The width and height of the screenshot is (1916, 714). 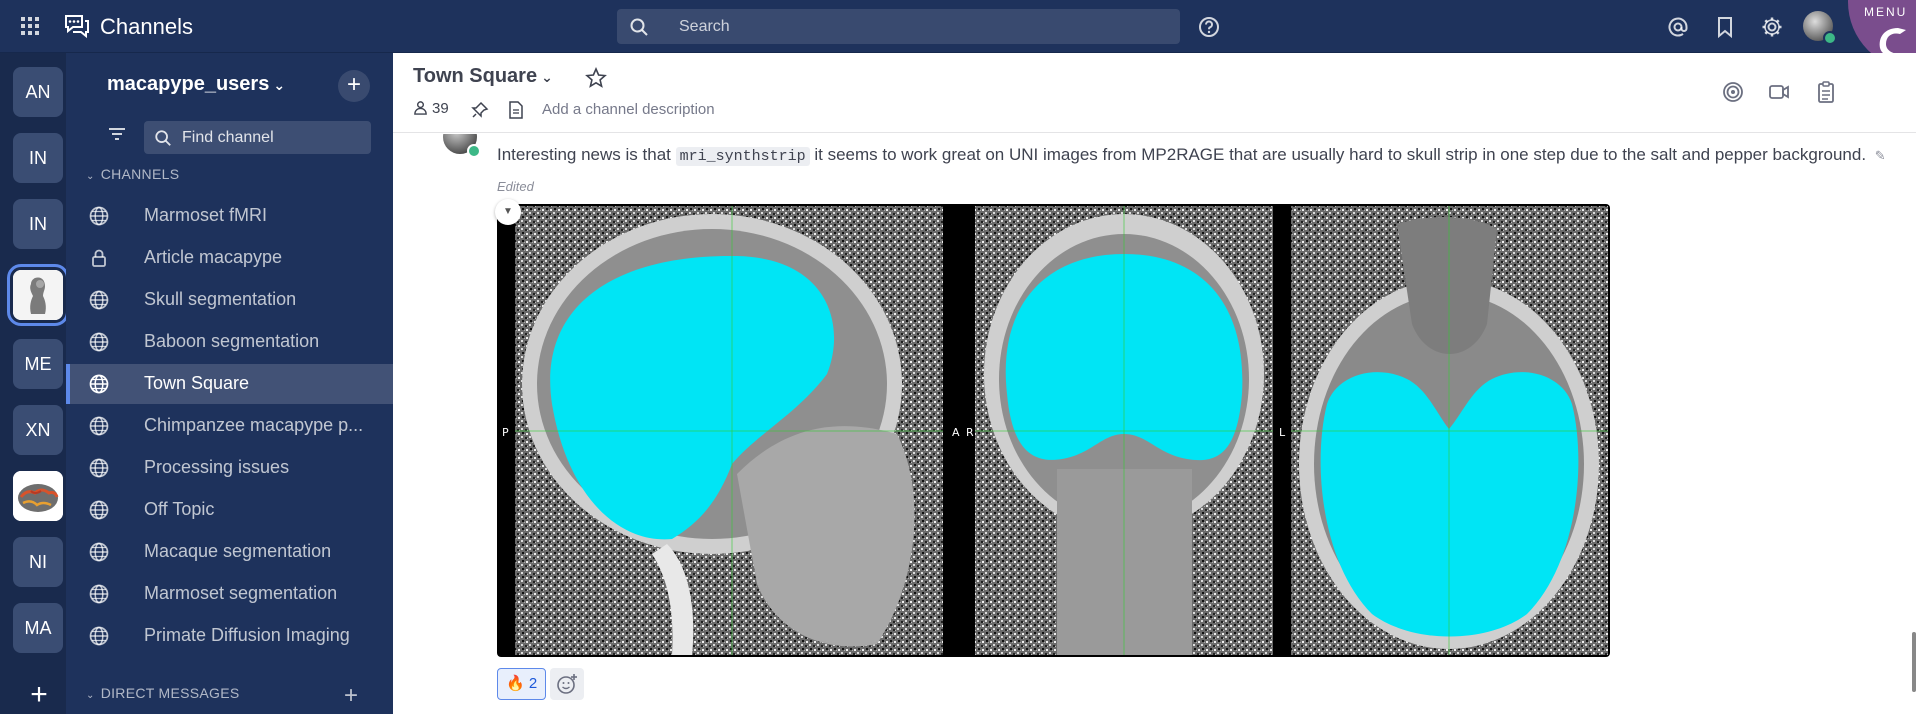 What do you see at coordinates (229, 510) in the screenshot?
I see `sidebar-item-off-topic: Off Topic` at bounding box center [229, 510].